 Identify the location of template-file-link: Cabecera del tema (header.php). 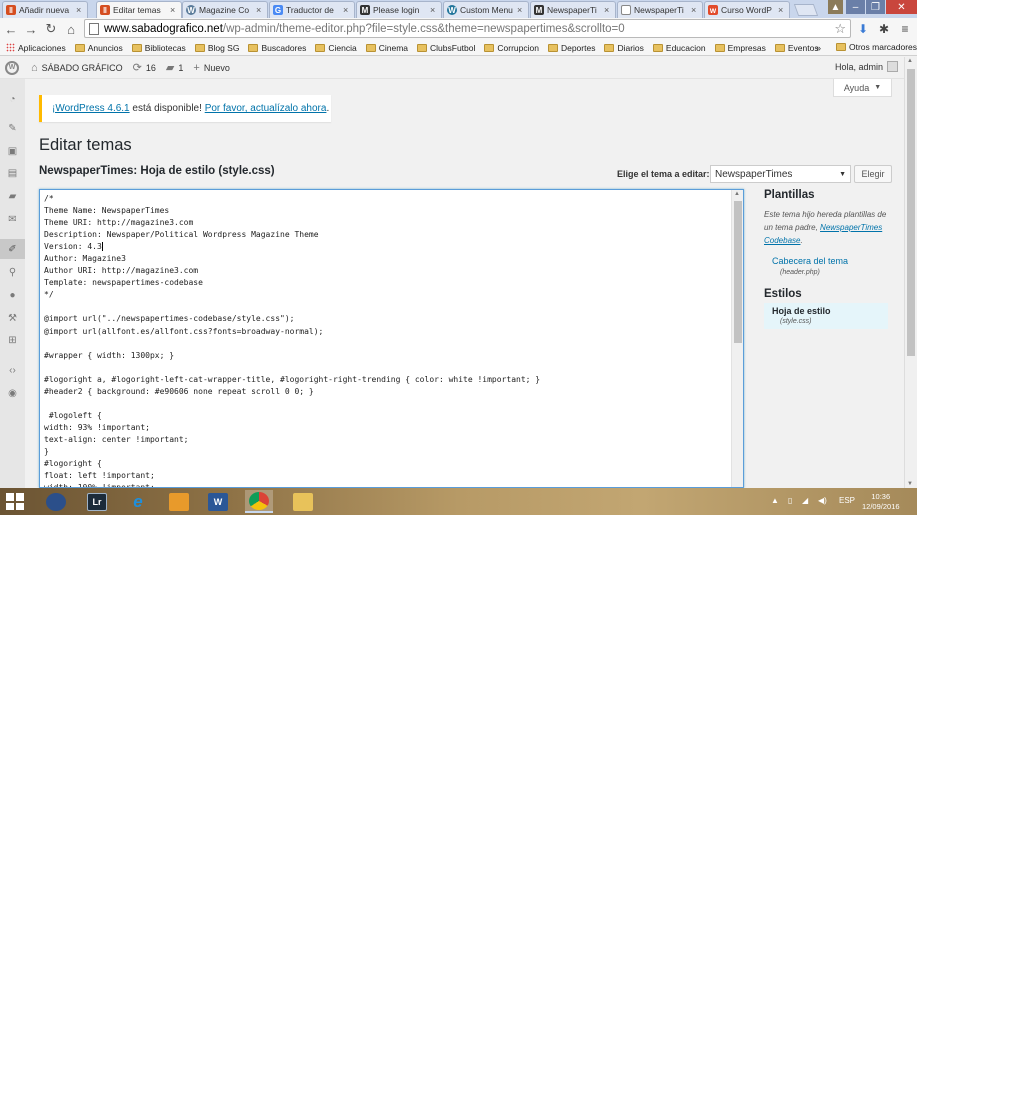
(829, 266).